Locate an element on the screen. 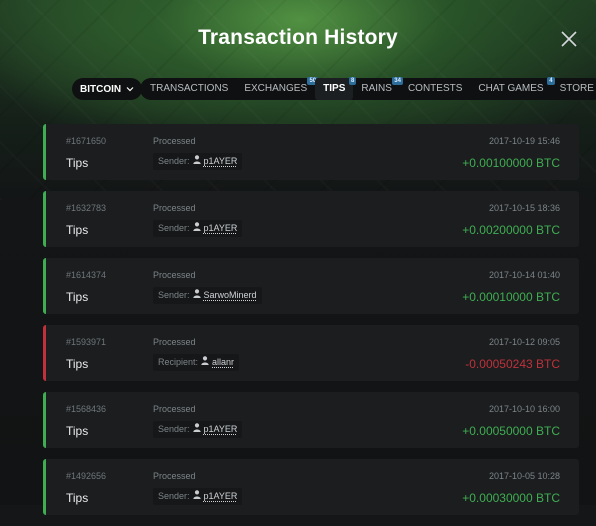 The image size is (596, 526). tab-label: EXCHANGES is located at coordinates (276, 88).